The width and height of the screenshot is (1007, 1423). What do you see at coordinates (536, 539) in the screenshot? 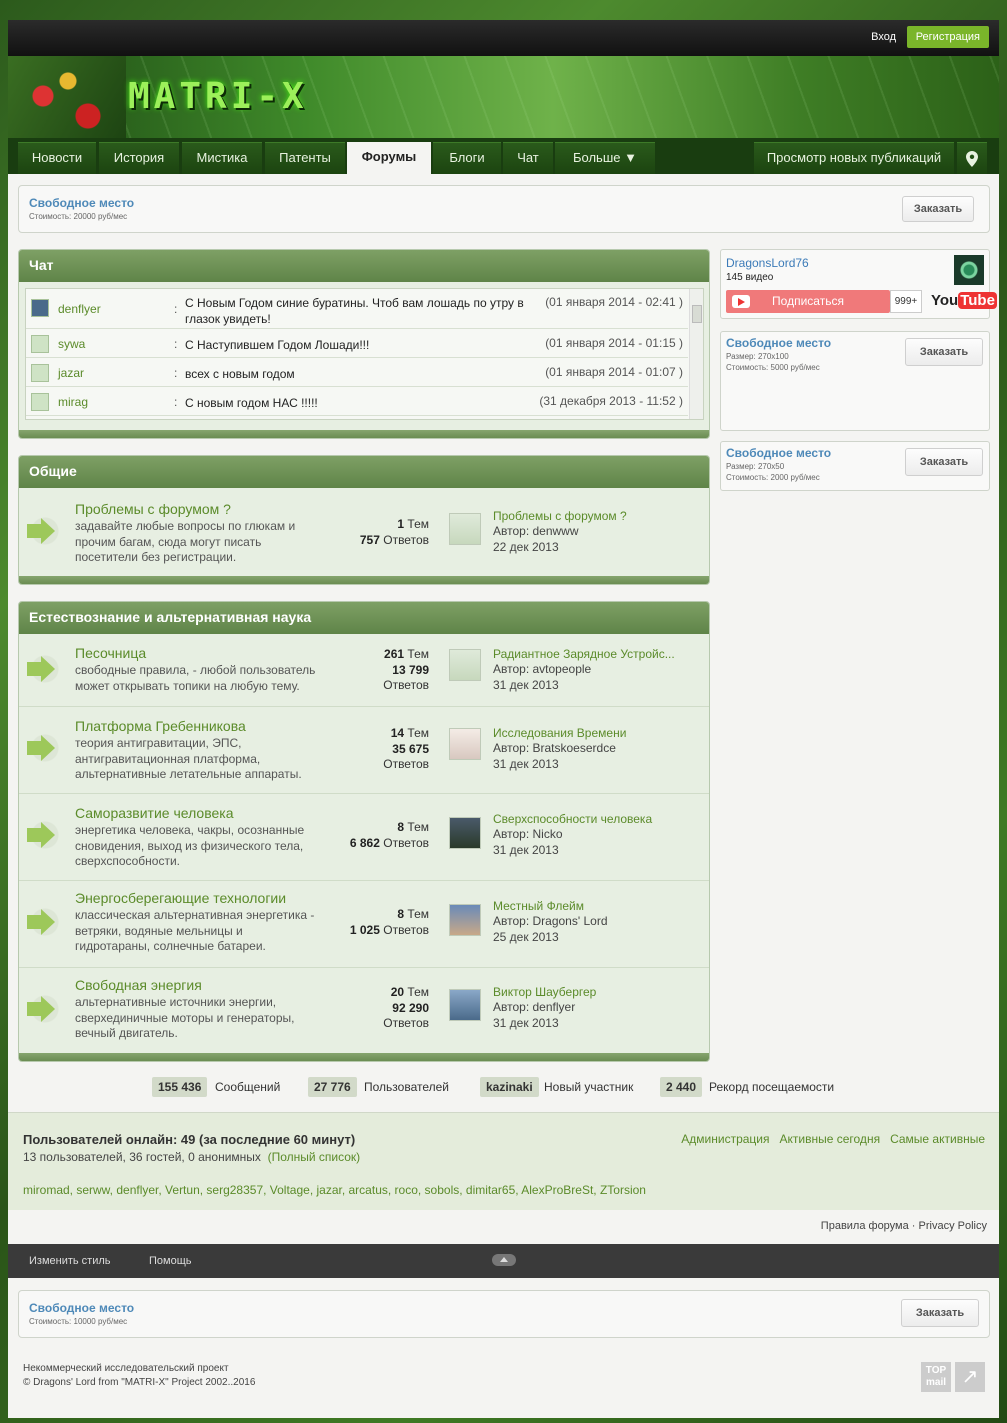
I see `last-post-meta: Автор: denwww 22 дек 2013` at bounding box center [536, 539].